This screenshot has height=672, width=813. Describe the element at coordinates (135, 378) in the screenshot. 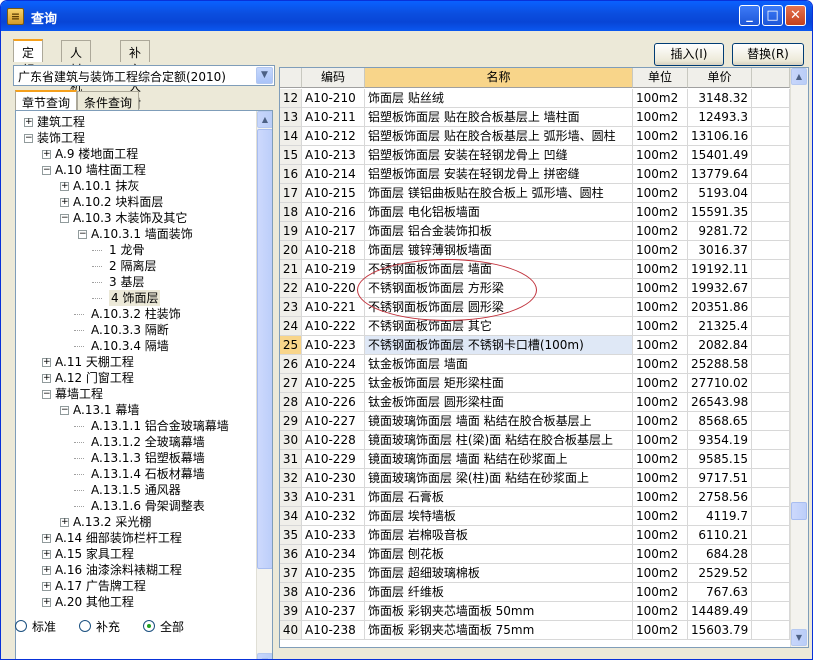

I see `tree-node: + A.12 门窗工程` at that location.